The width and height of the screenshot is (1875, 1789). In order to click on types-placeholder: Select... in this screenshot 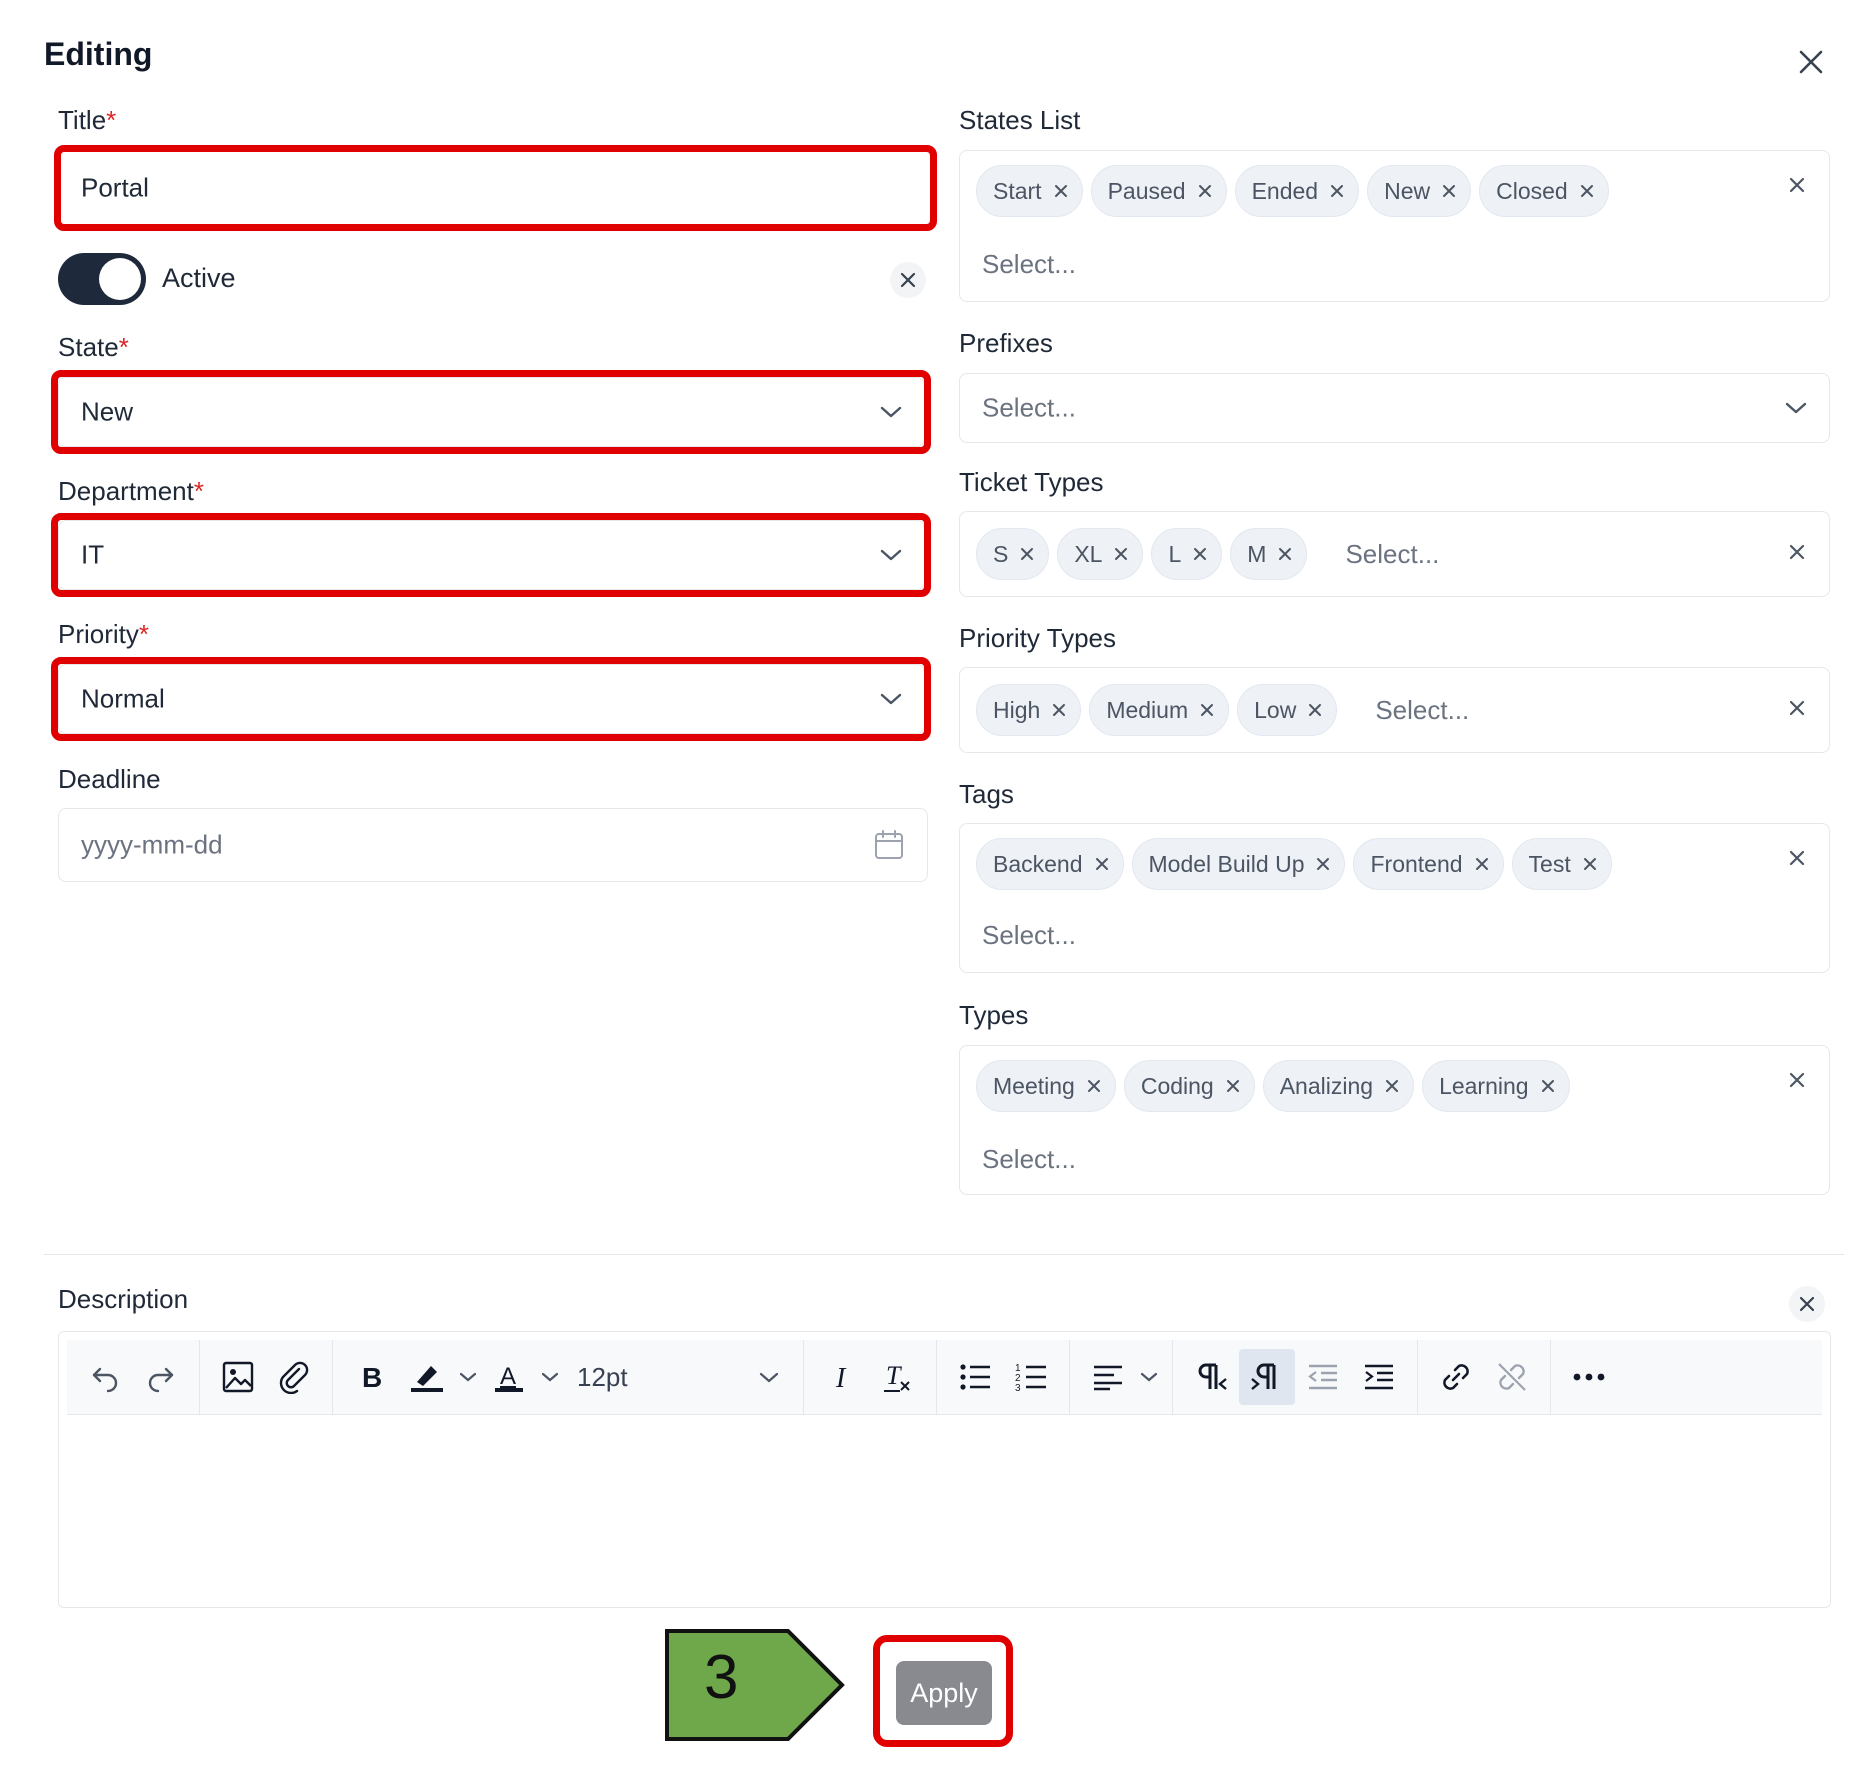, I will do `click(1029, 1159)`.